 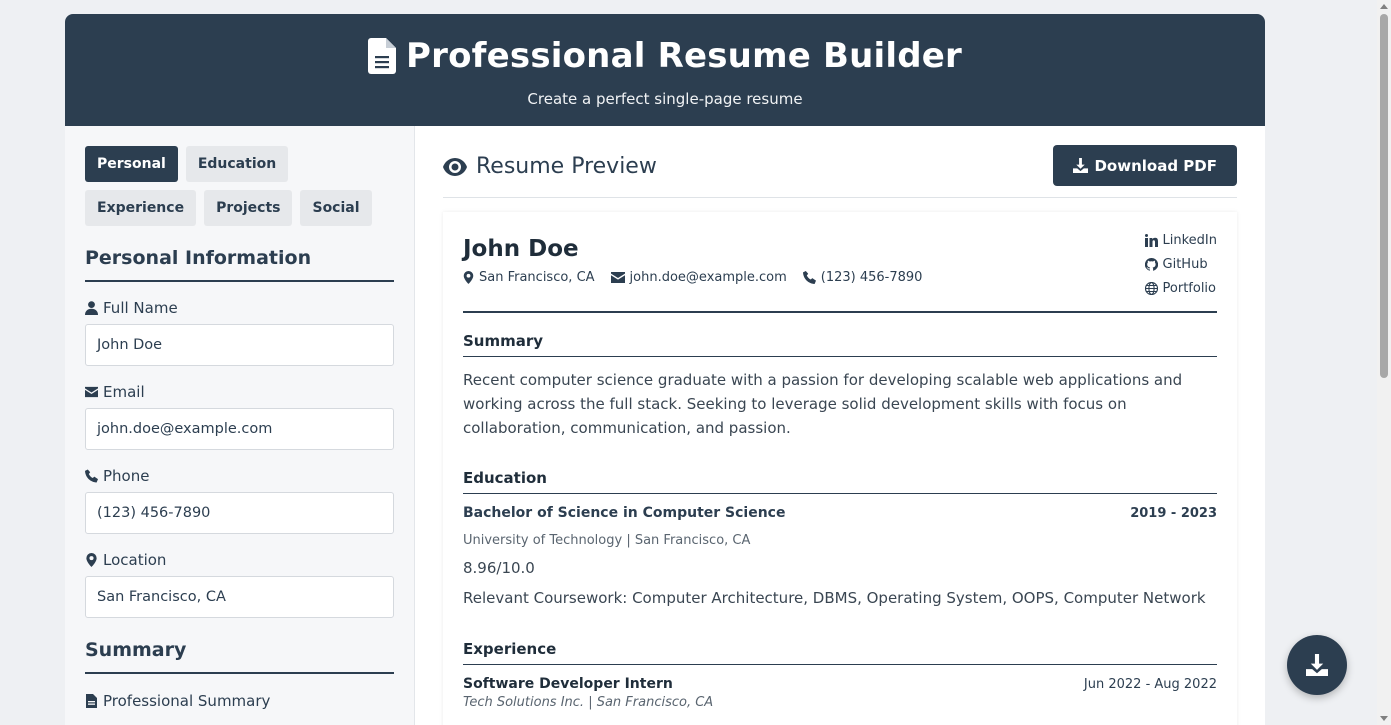 What do you see at coordinates (239, 392) in the screenshot?
I see `email-label: Email` at bounding box center [239, 392].